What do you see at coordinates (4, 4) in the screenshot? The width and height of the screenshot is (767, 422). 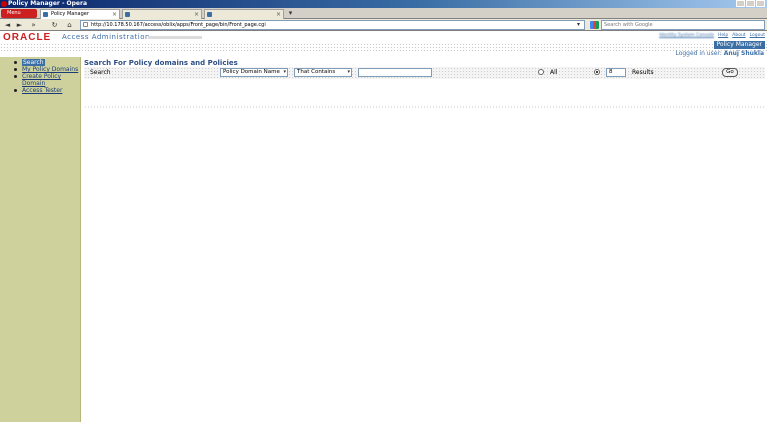 I see `opera-icon` at bounding box center [4, 4].